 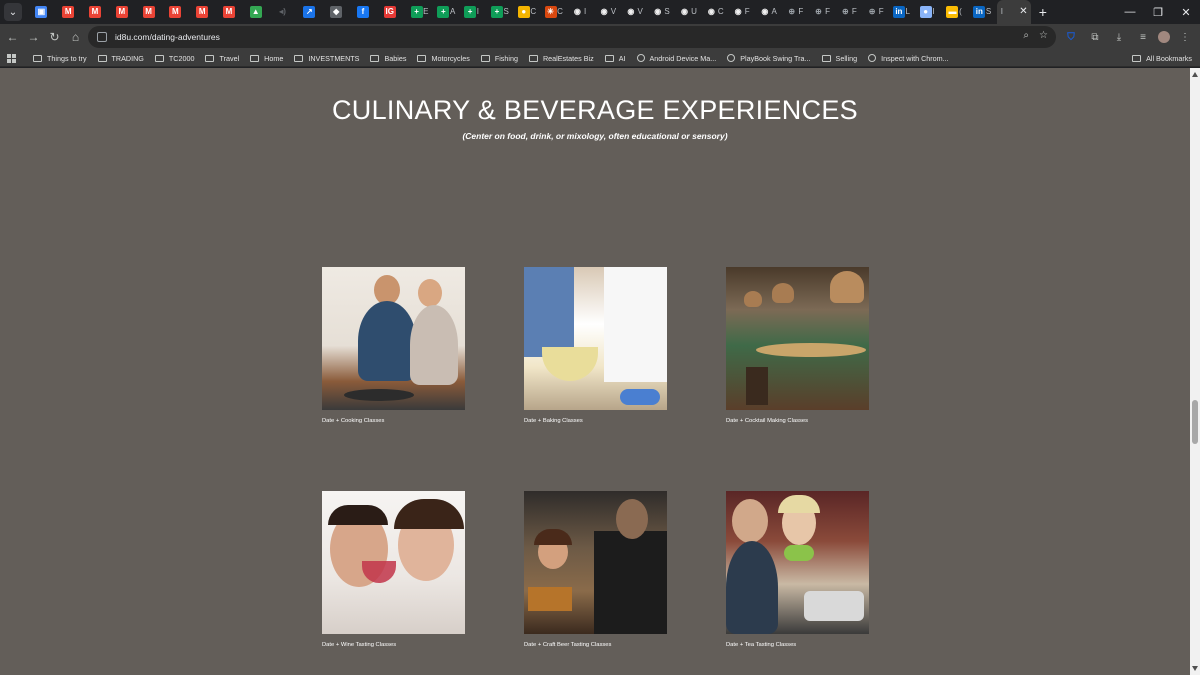 I want to click on reload-icon: ↻, so click(x=54, y=37).